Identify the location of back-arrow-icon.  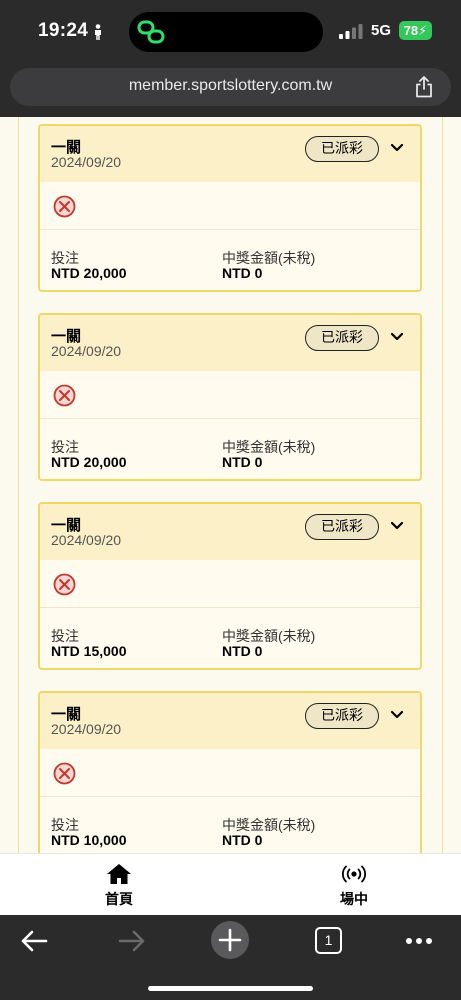
(34, 941).